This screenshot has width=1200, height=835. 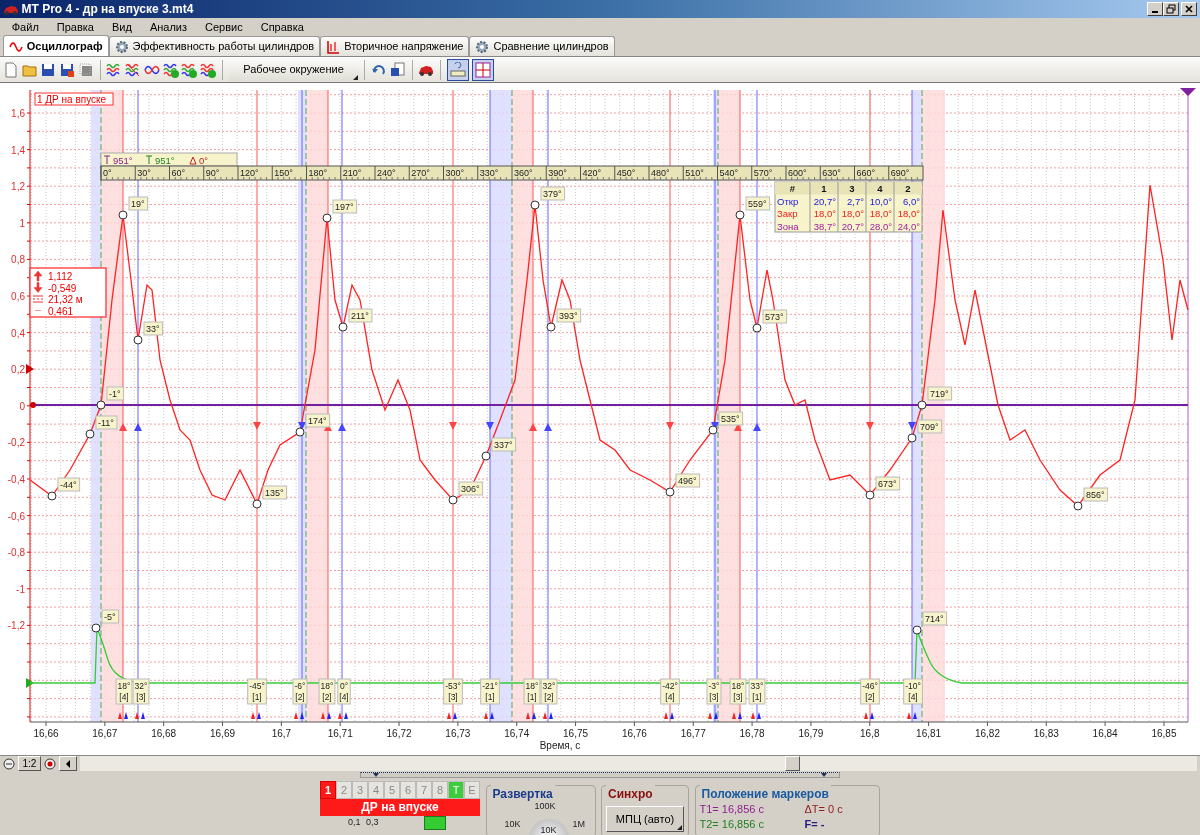 What do you see at coordinates (714, 691) in the screenshot?
I see `event-label: -3° [3]` at bounding box center [714, 691].